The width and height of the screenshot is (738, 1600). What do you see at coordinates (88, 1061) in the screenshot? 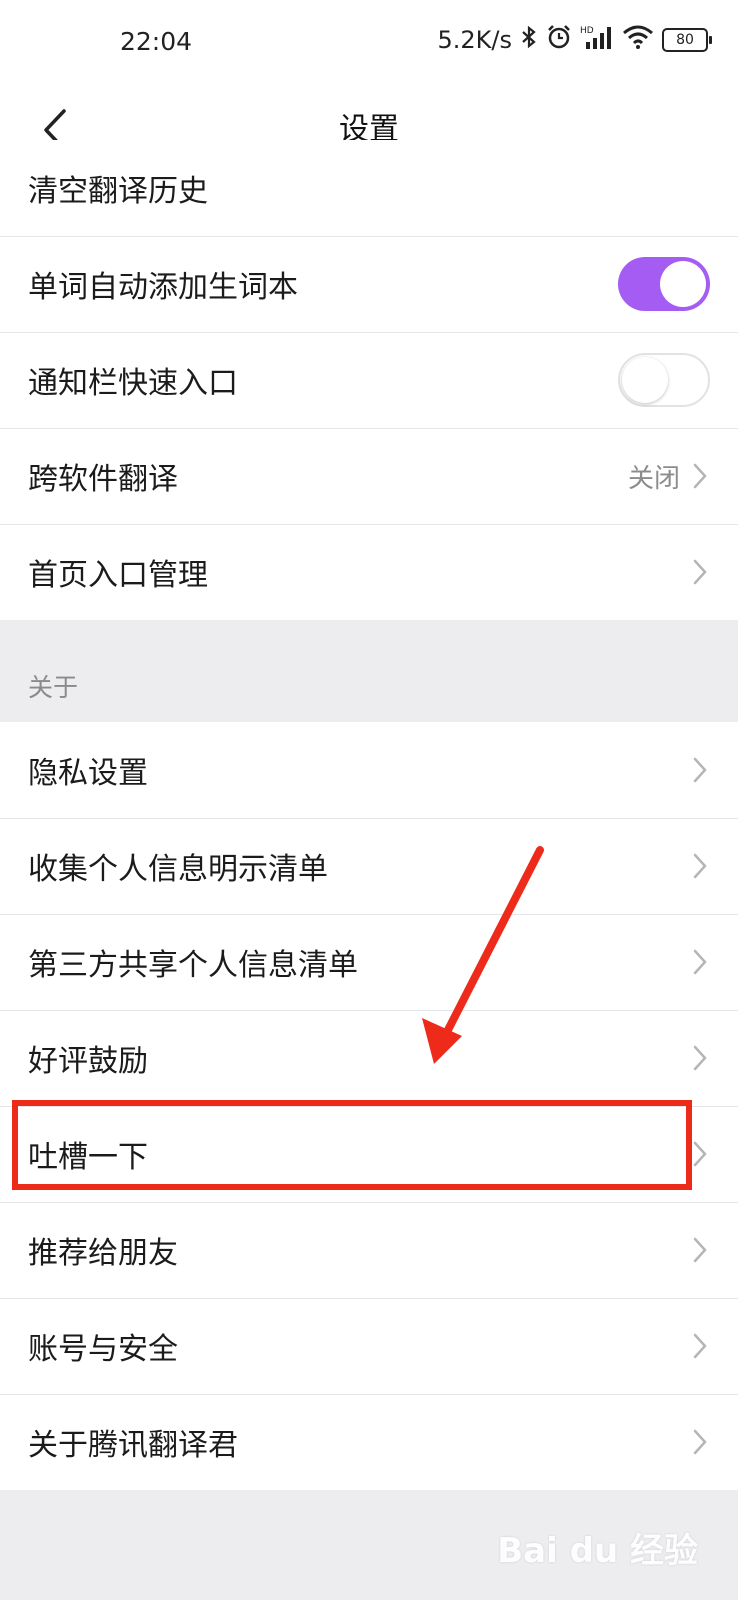
I see `row-label: 好评鼓励` at bounding box center [88, 1061].